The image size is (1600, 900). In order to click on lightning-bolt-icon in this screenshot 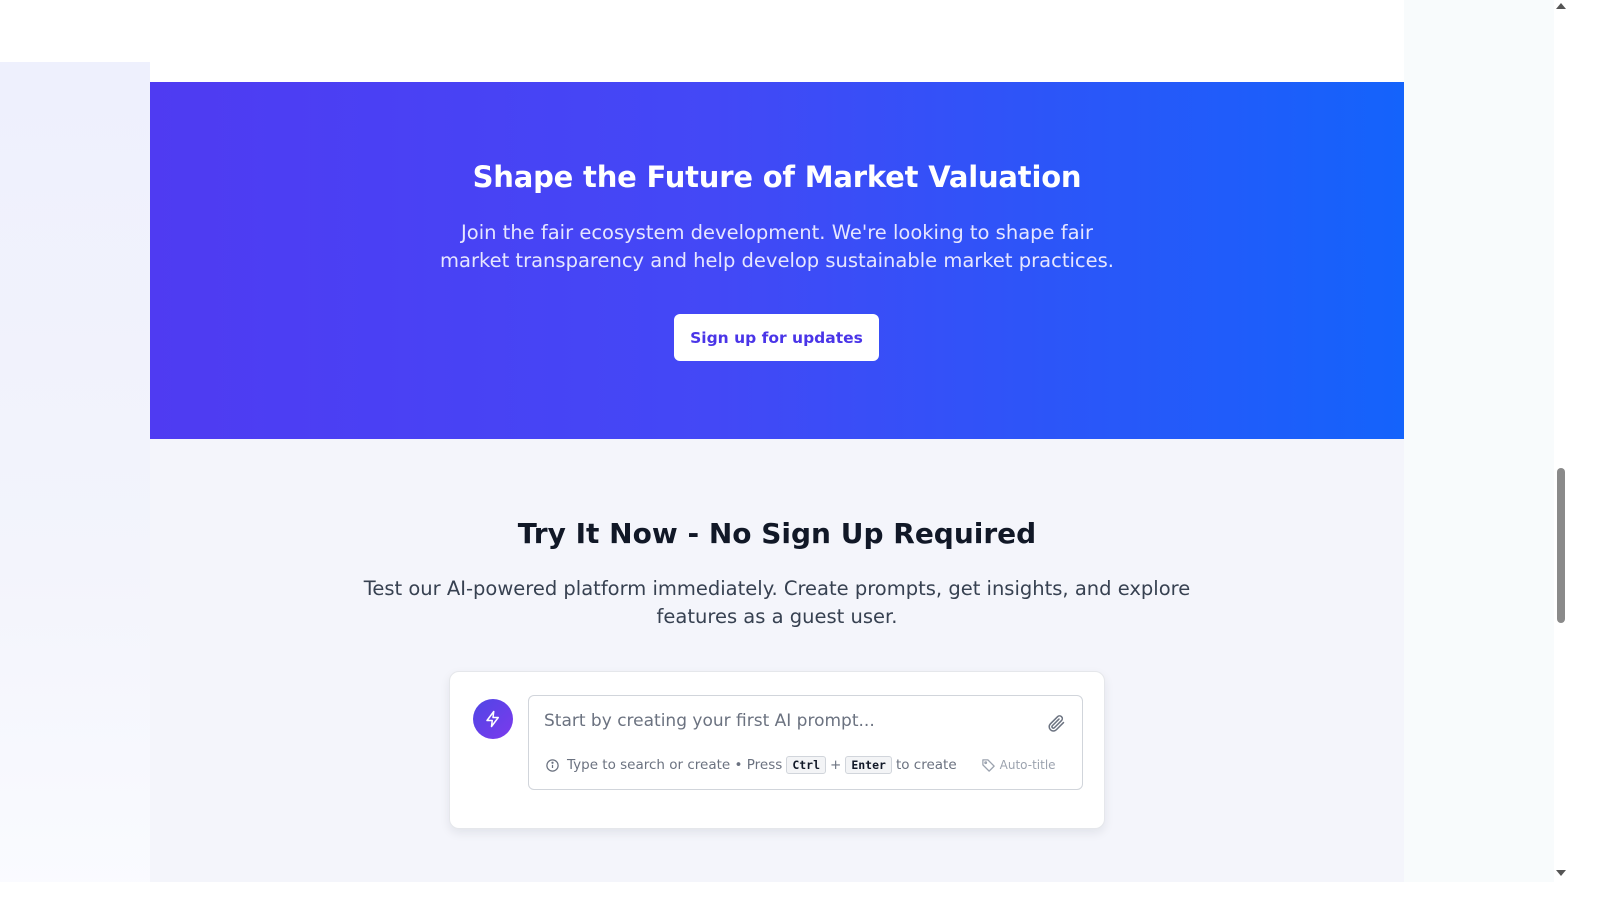, I will do `click(493, 719)`.